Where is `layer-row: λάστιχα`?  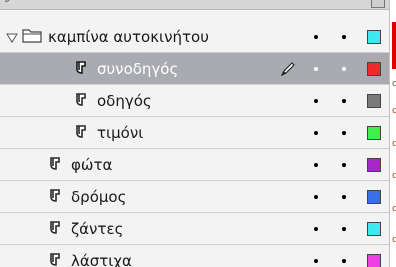
layer-row: λάστιχα is located at coordinates (195, 256).